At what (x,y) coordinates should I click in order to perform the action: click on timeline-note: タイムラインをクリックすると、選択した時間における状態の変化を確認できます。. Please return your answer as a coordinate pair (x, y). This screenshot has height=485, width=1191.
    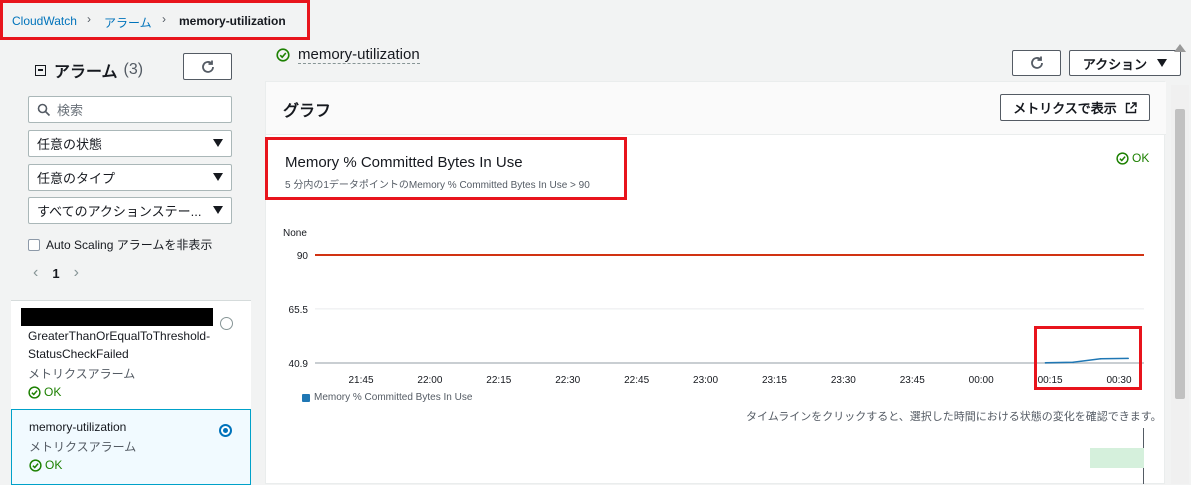
    Looking at the image, I should click on (954, 417).